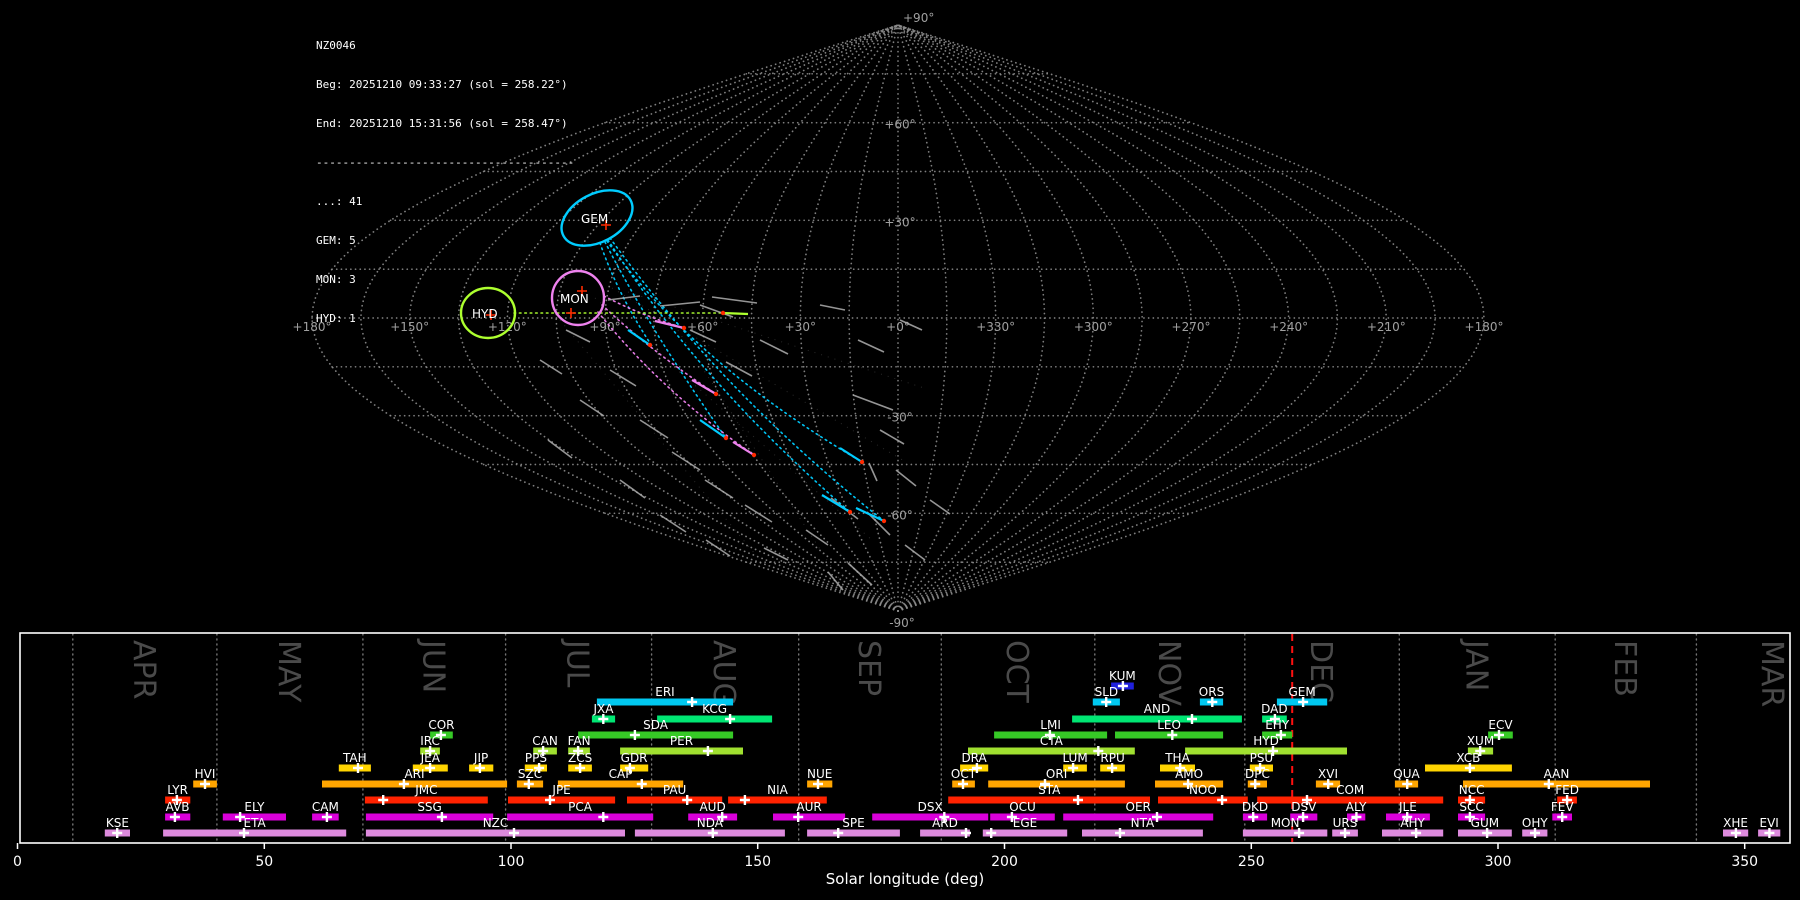 This screenshot has width=1800, height=900. Describe the element at coordinates (918, 18) in the screenshot. I see `north-pole-label: +90°` at that location.